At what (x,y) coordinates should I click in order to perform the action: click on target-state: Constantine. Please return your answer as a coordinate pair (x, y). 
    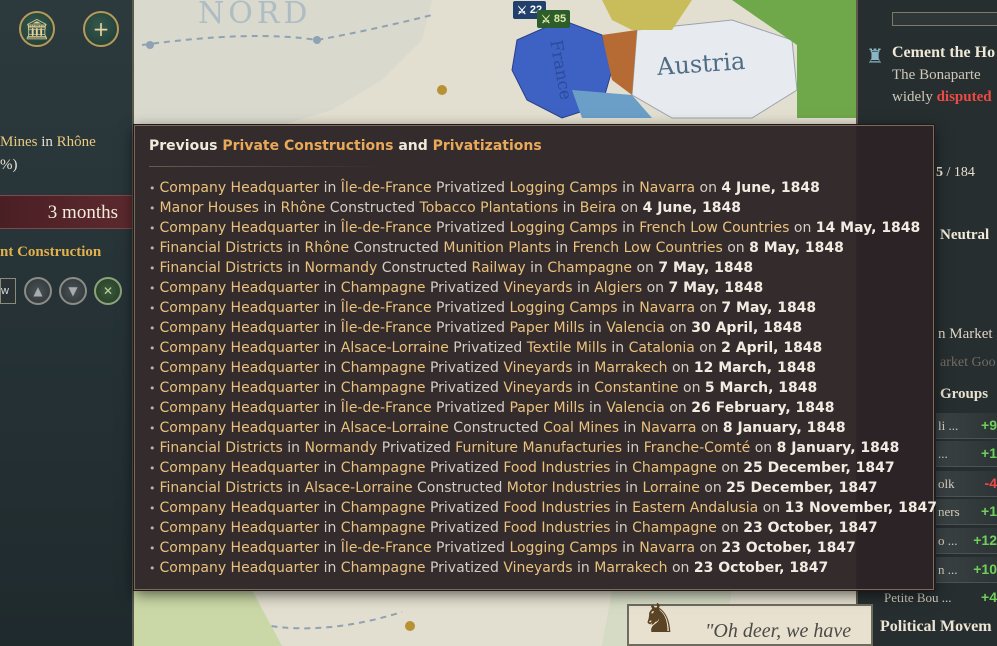
    Looking at the image, I should click on (636, 388).